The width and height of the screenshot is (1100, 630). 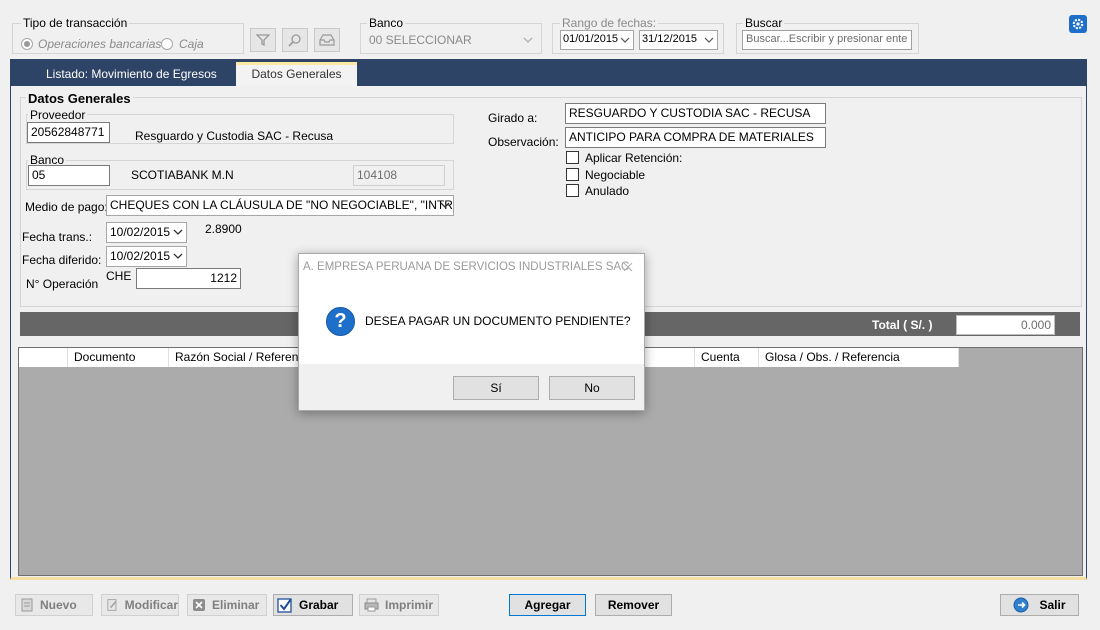 I want to click on radio-caja, so click(x=167, y=44).